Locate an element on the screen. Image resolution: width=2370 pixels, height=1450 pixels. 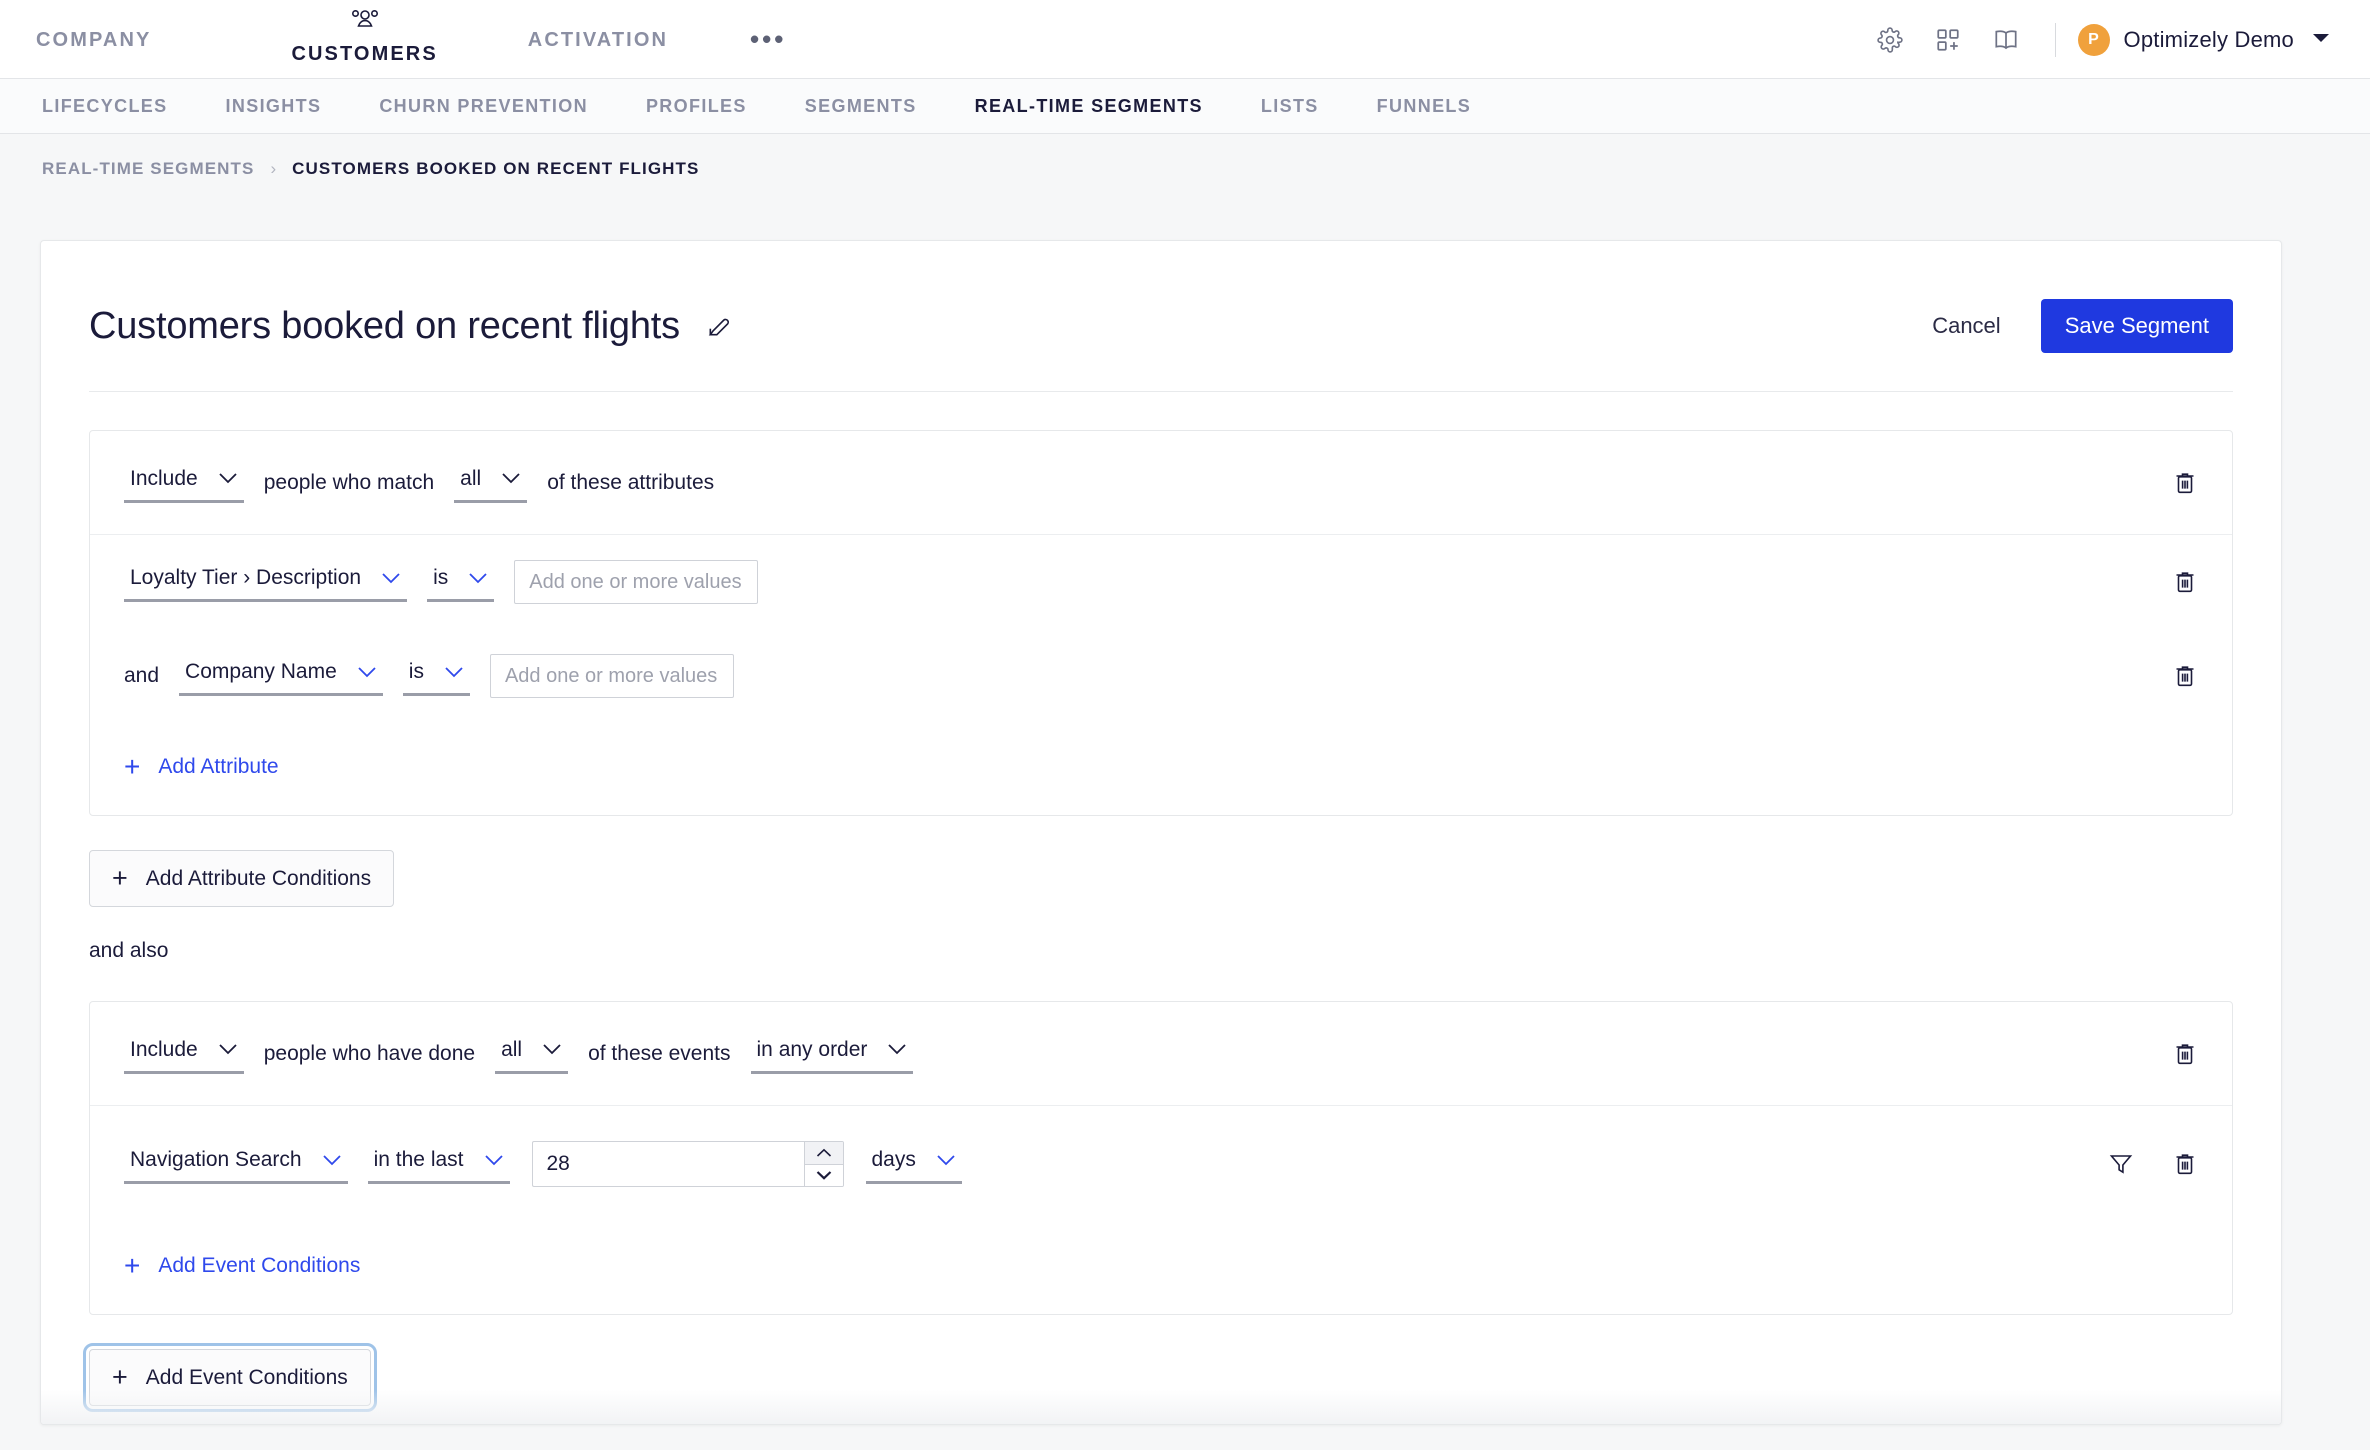
save-segment-button: Save Segment is located at coordinates (2136, 326).